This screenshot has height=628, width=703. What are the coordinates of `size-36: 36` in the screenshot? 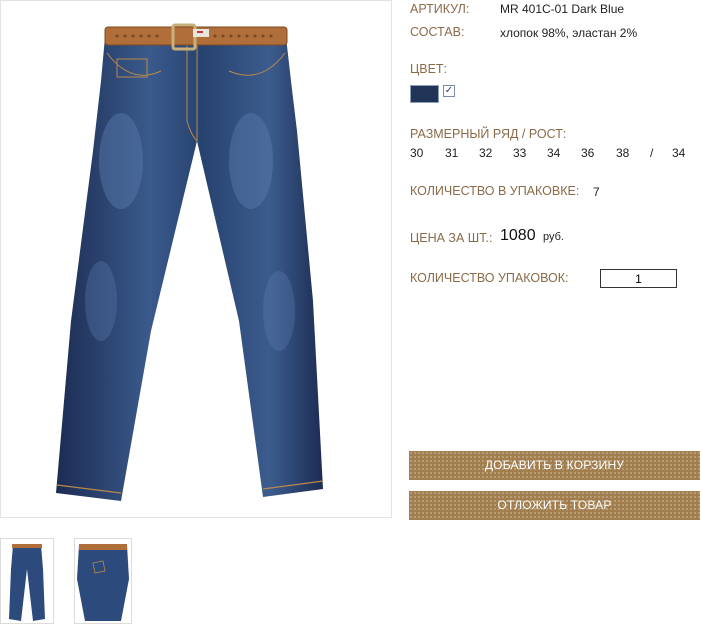 It's located at (588, 153).